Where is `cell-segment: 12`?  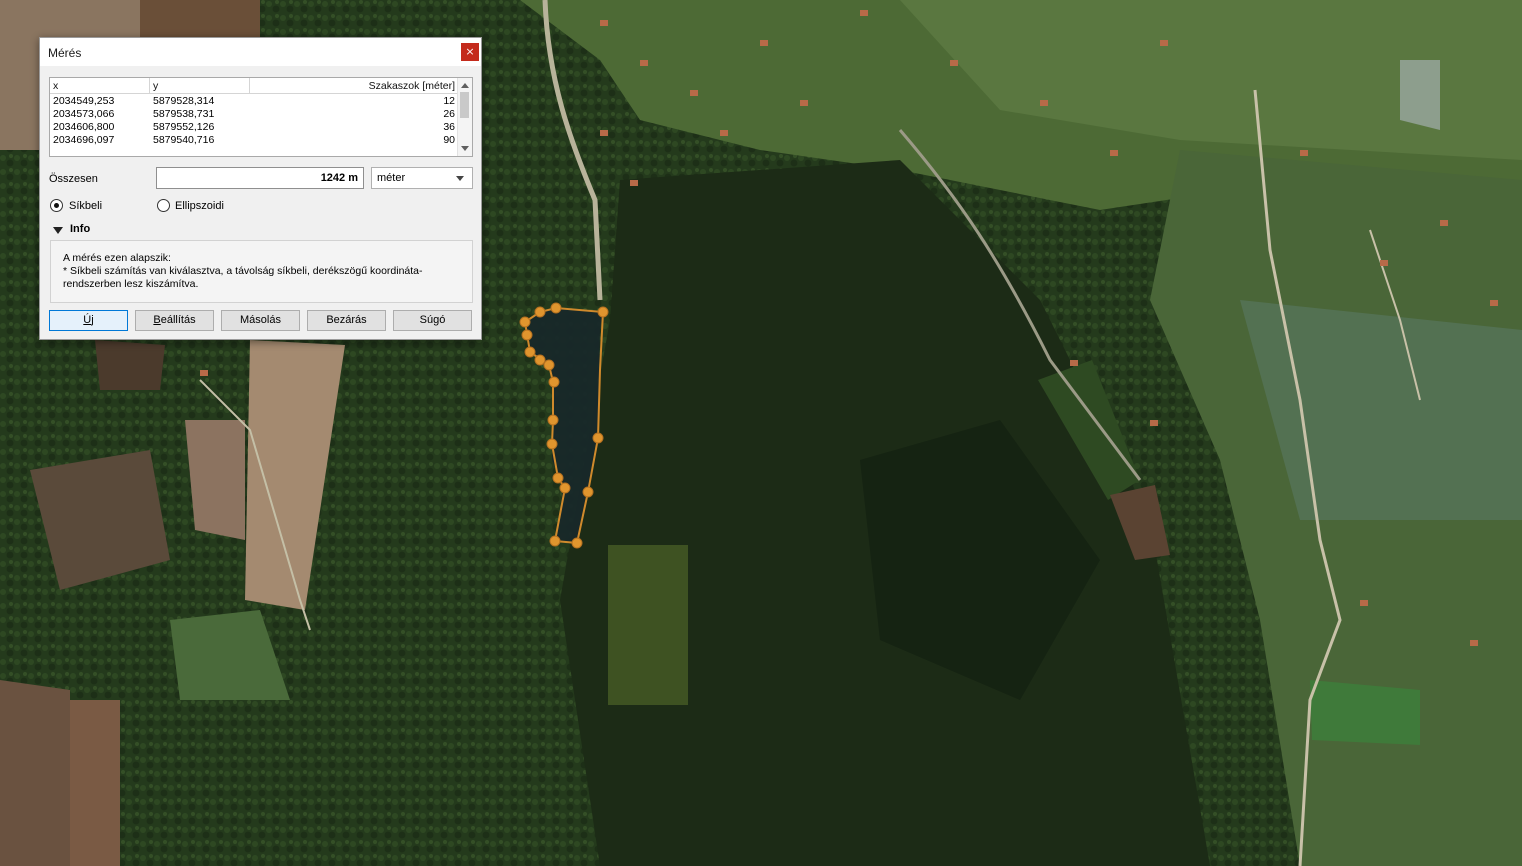
cell-segment: 12 is located at coordinates (449, 101).